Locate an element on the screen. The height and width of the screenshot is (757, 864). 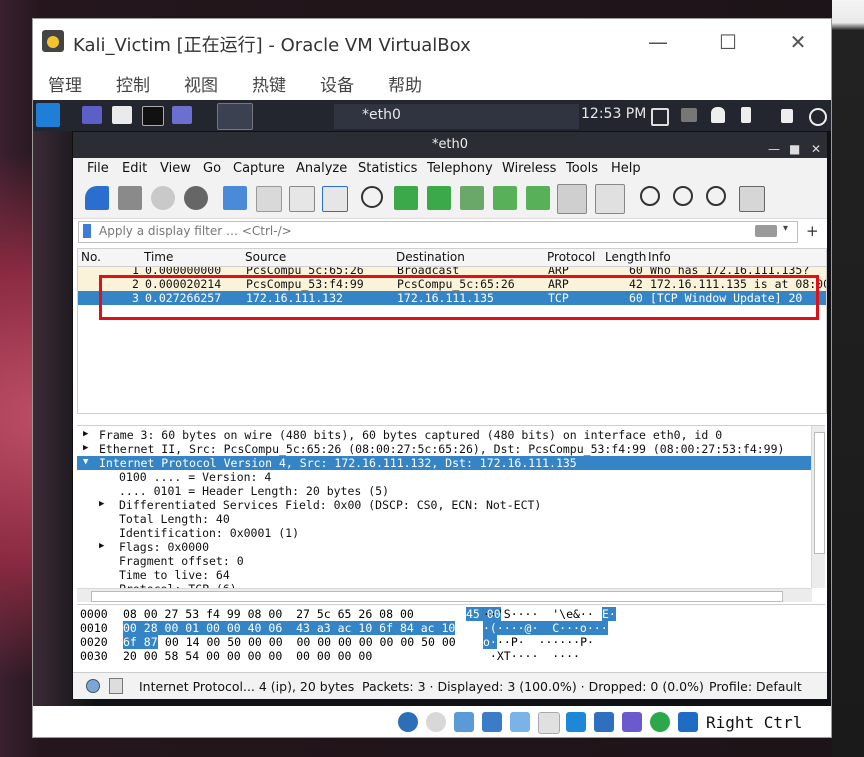
screen-recorder-icon is located at coordinates (182, 115).